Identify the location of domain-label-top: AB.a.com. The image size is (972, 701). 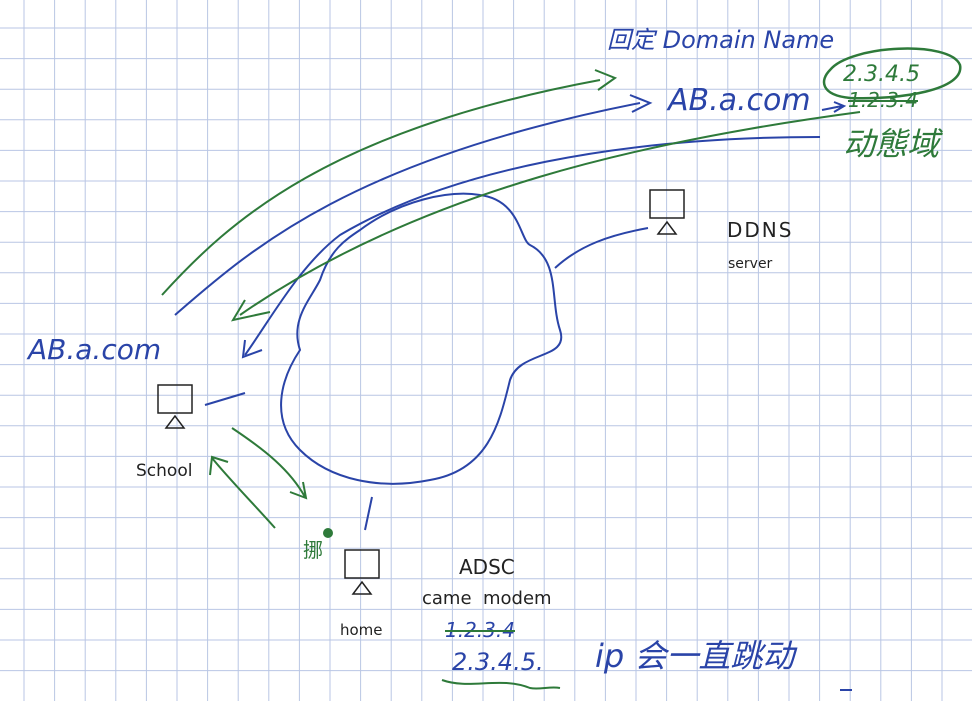
(739, 100).